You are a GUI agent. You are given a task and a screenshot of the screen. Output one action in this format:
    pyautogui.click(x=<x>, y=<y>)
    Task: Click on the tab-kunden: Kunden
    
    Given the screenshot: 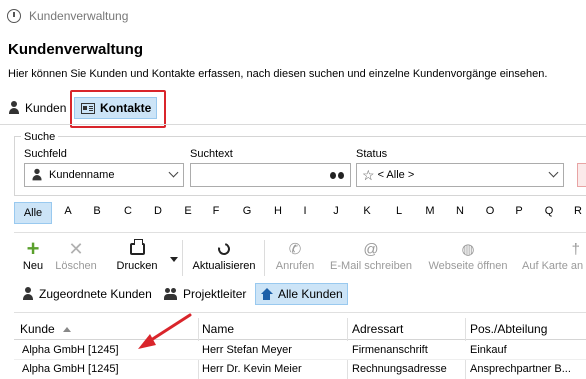 What is the action you would take?
    pyautogui.click(x=37, y=108)
    